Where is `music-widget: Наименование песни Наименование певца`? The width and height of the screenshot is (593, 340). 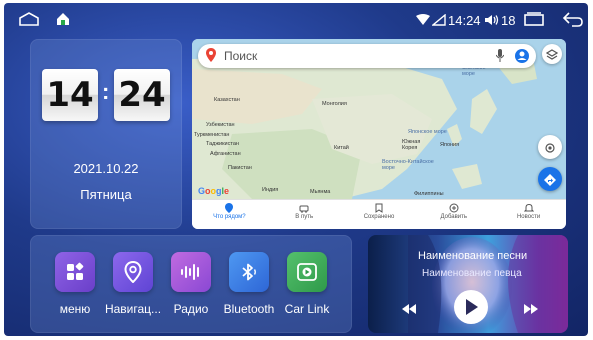 music-widget: Наименование песни Наименование певца is located at coordinates (468, 284).